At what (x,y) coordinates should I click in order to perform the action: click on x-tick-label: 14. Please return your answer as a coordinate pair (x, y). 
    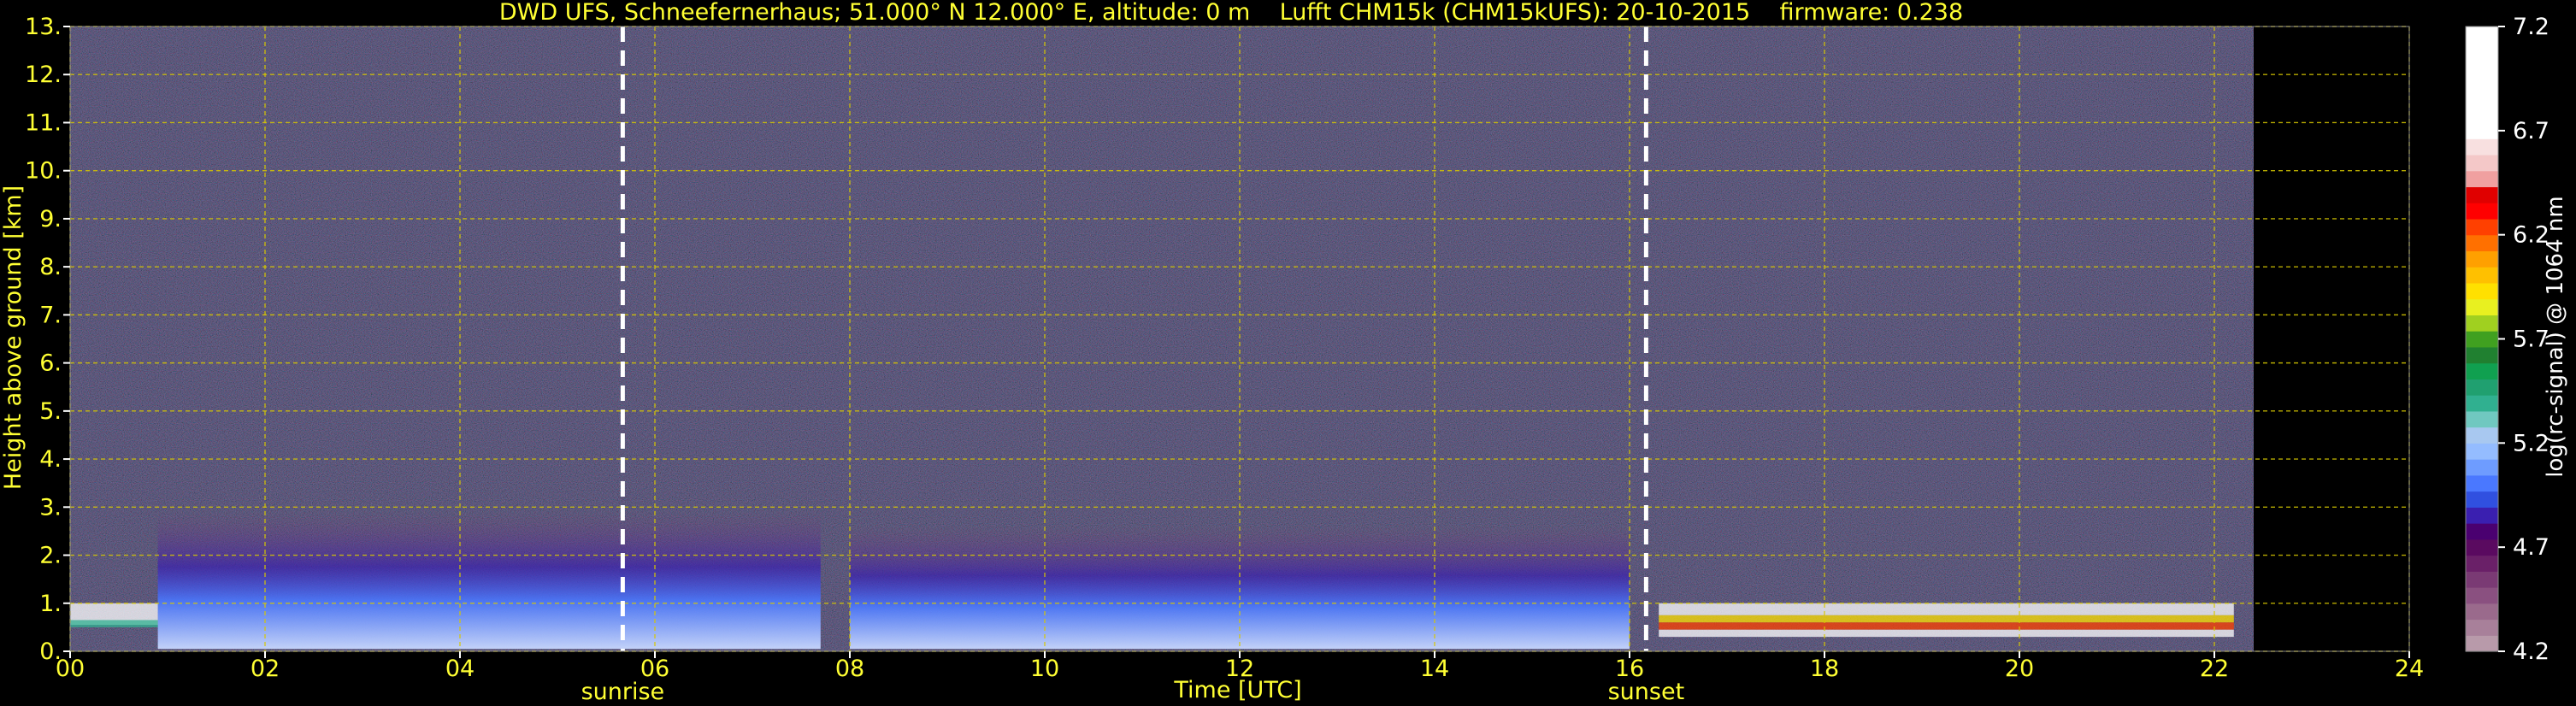
    Looking at the image, I should click on (1434, 669).